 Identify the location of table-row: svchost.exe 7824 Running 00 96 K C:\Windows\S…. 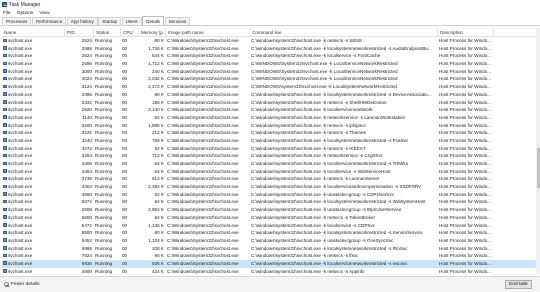
(270, 256).